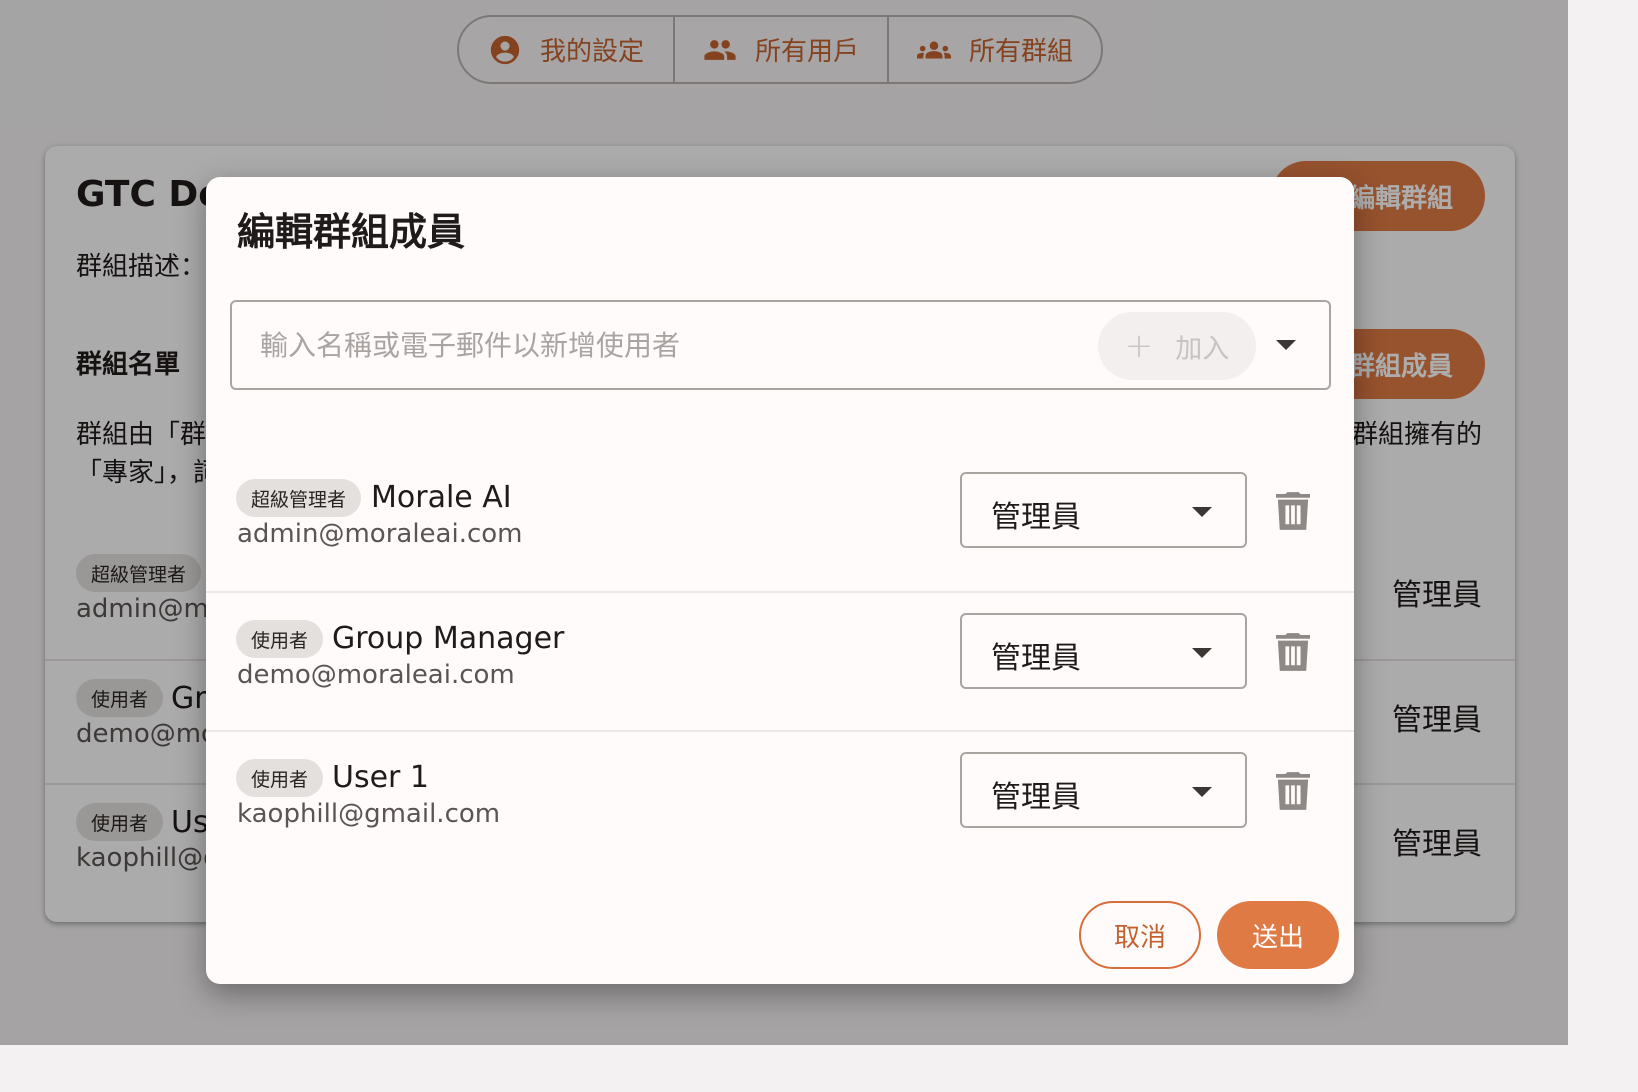  What do you see at coordinates (780, 661) in the screenshot?
I see `member-row: 使用者 Group Manager demo@moraleai.com 管理員` at bounding box center [780, 661].